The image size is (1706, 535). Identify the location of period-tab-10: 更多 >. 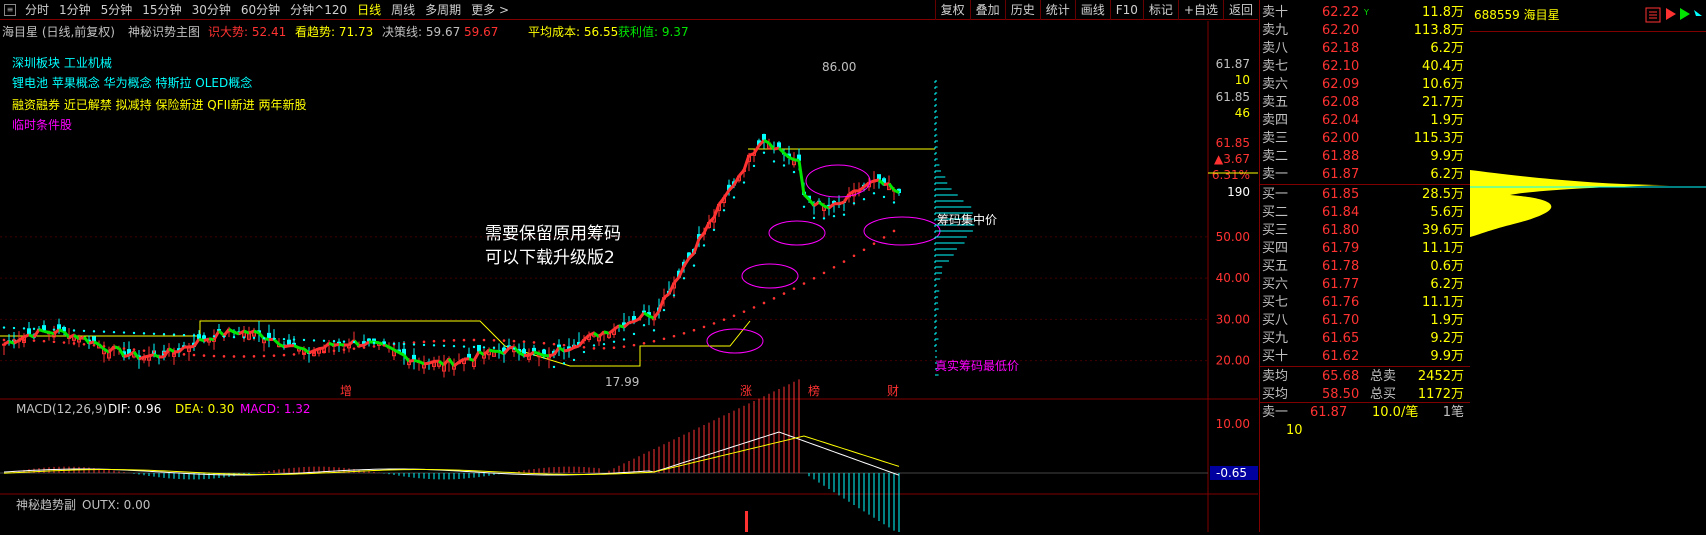
(490, 10).